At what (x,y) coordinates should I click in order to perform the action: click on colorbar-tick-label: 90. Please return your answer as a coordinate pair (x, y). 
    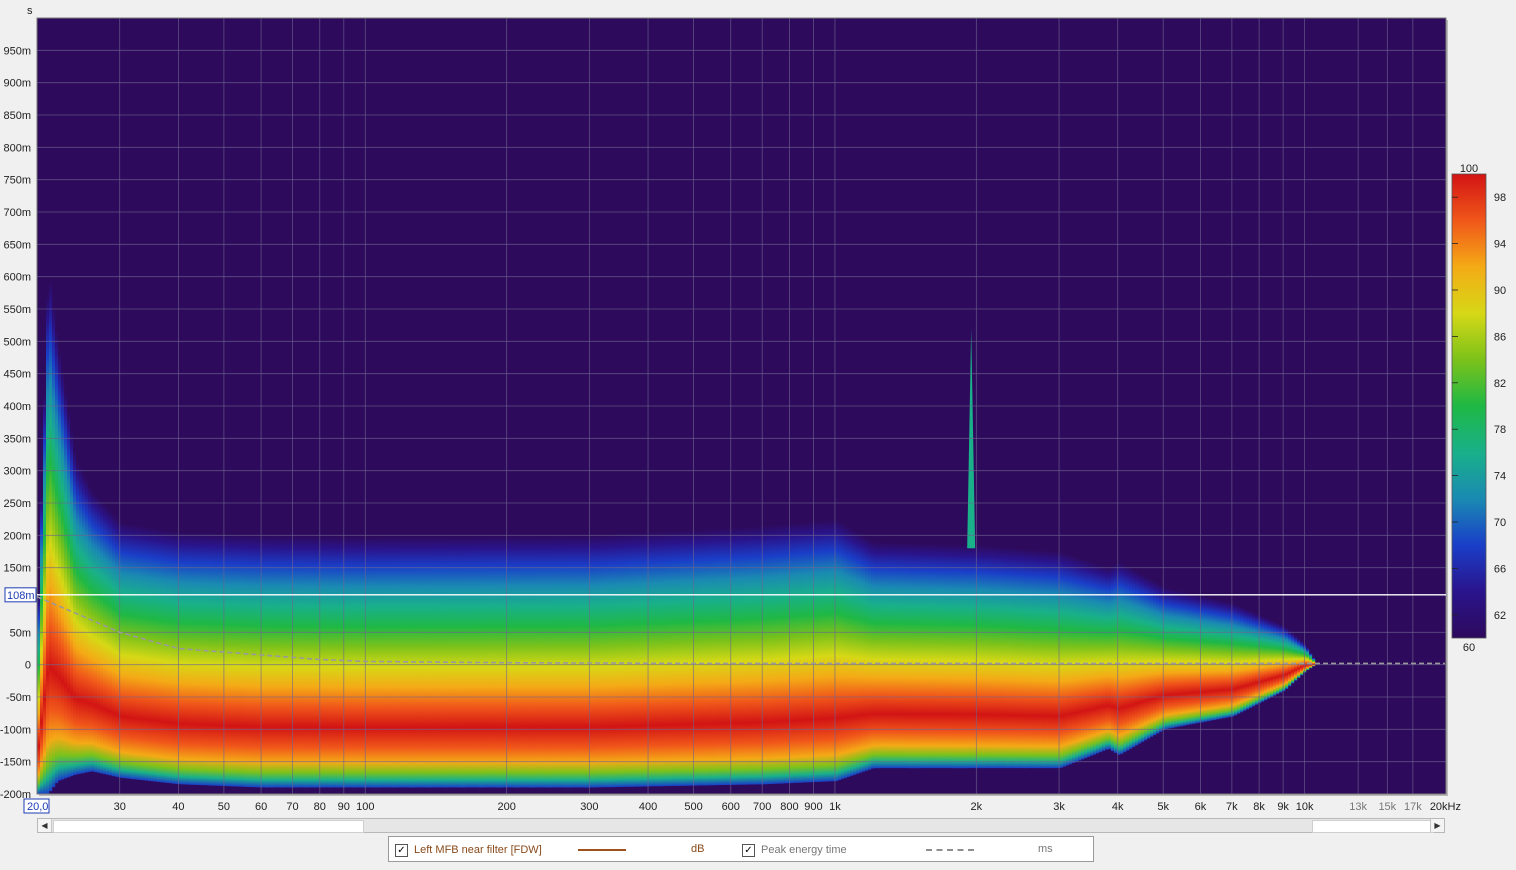
    Looking at the image, I should click on (1500, 291).